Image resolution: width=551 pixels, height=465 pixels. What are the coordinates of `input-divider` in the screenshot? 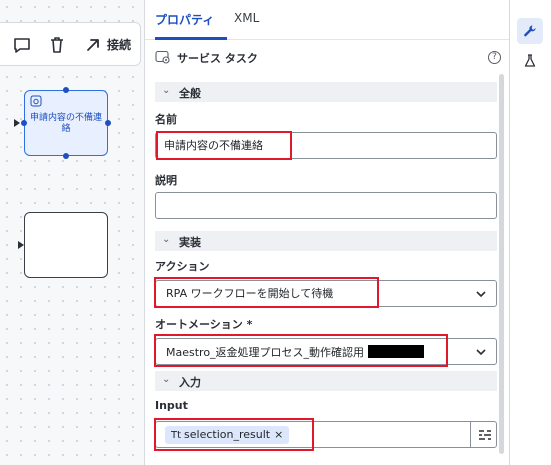 It's located at (470, 434).